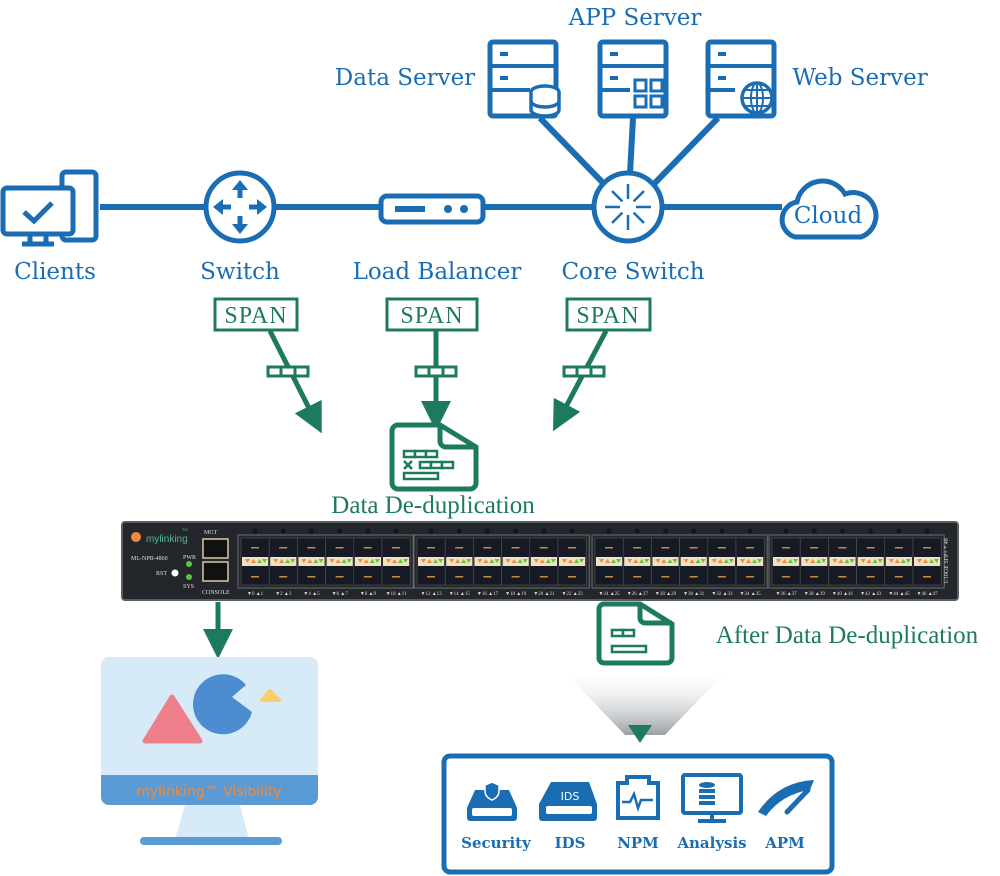 The image size is (1000, 876). Describe the element at coordinates (871, 594) in the screenshot. I see `port-number-label: ▼42 ▲43` at that location.